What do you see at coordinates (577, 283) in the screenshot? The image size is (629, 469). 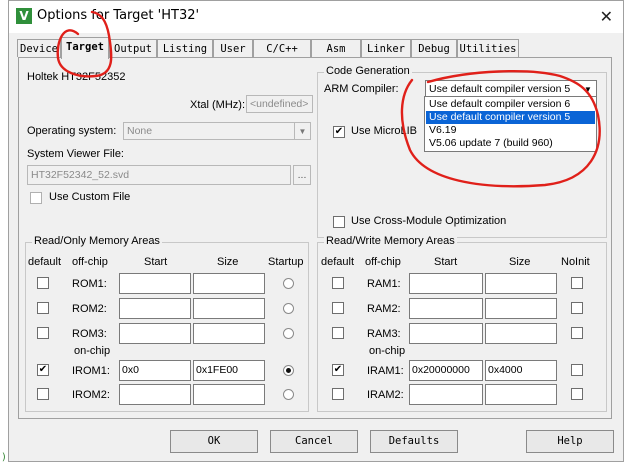 I see `ram1-noinit-checkbox` at bounding box center [577, 283].